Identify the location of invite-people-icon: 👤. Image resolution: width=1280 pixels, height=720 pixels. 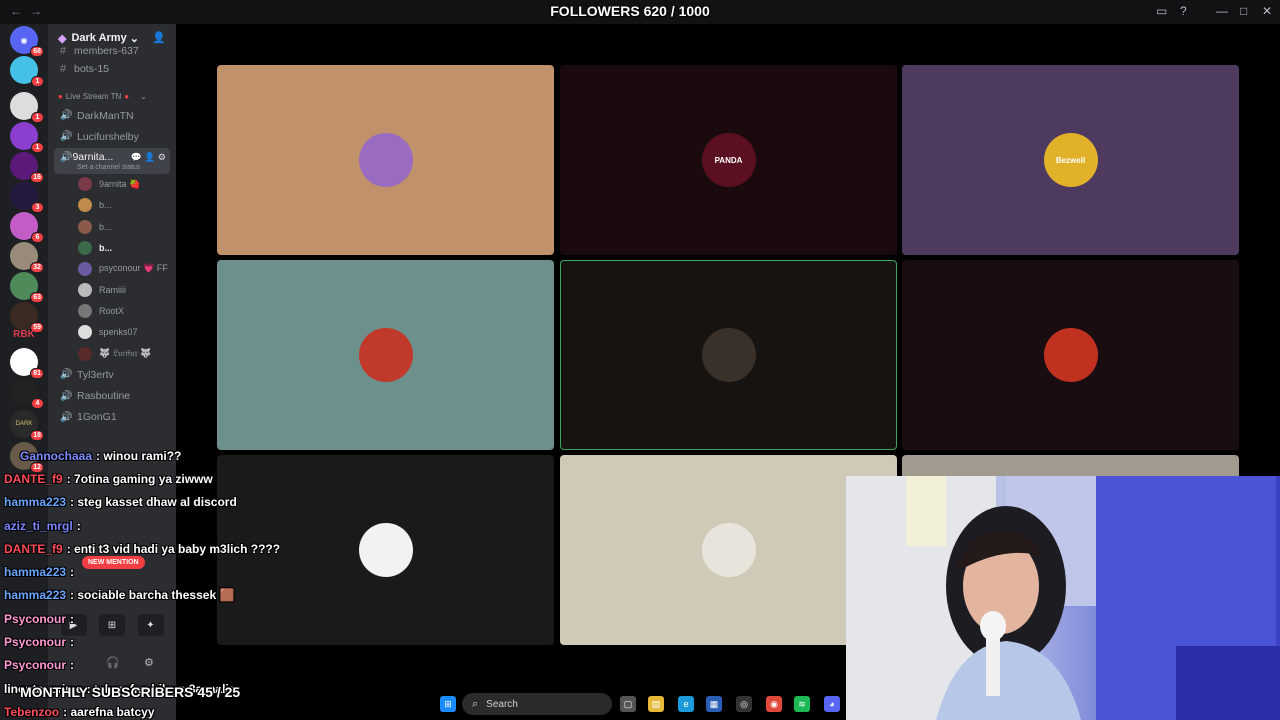
(159, 37).